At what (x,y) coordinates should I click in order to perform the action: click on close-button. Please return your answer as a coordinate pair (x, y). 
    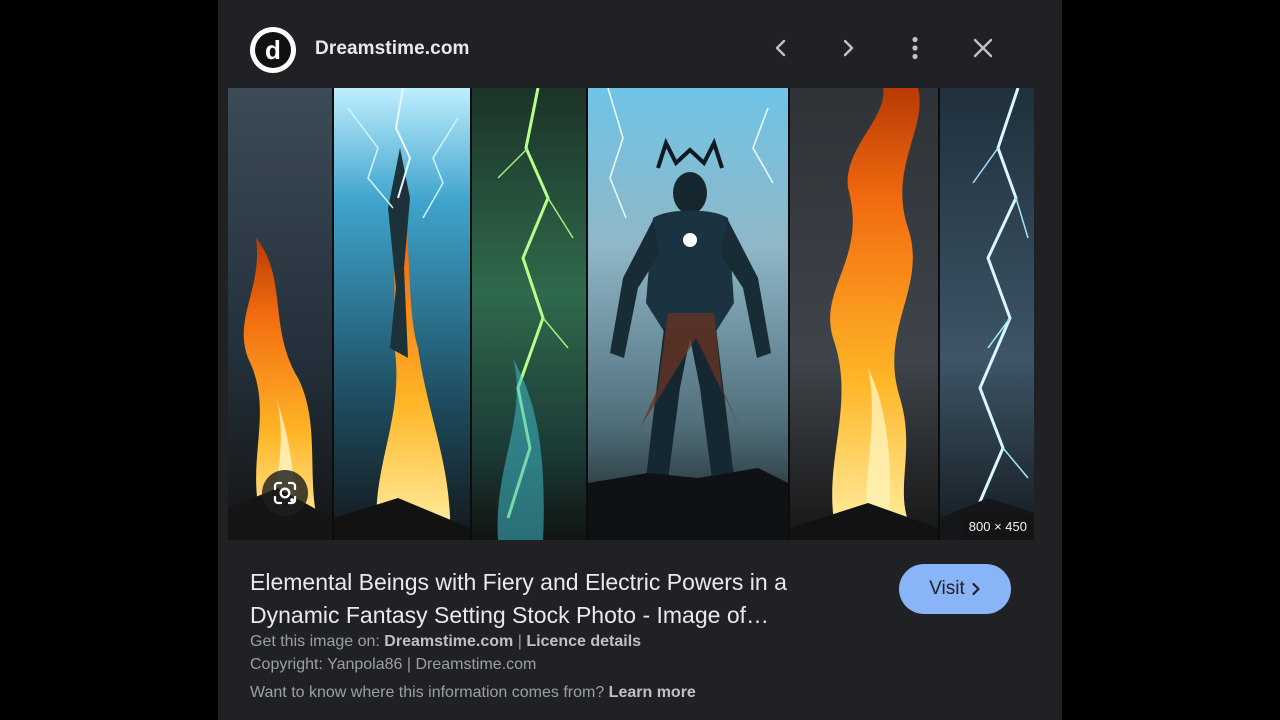
    Looking at the image, I should click on (983, 48).